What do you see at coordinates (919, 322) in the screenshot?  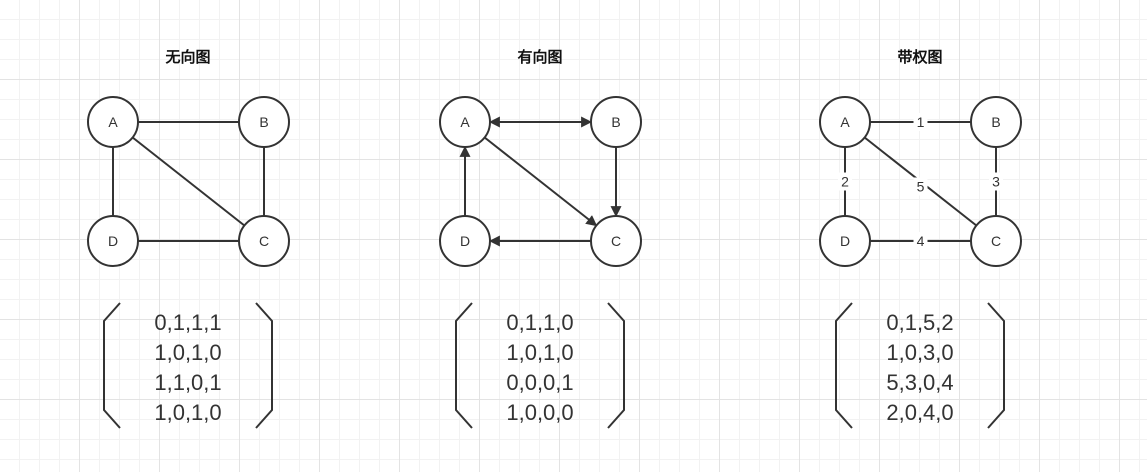 I see `matrix-row: 0,1,5,2` at bounding box center [919, 322].